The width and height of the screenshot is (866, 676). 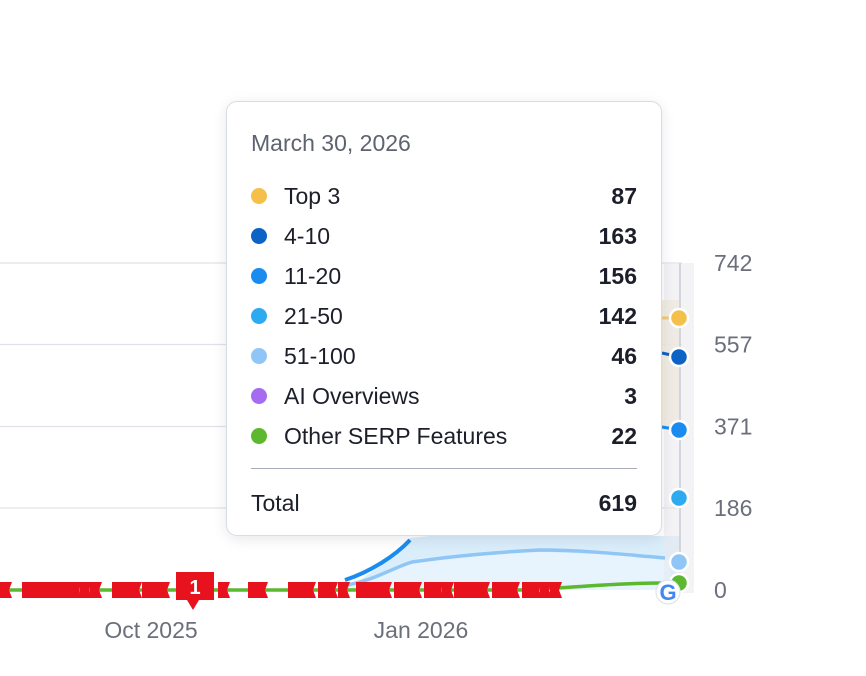 What do you see at coordinates (444, 236) in the screenshot?
I see `tooltip-row: 4-10 163` at bounding box center [444, 236].